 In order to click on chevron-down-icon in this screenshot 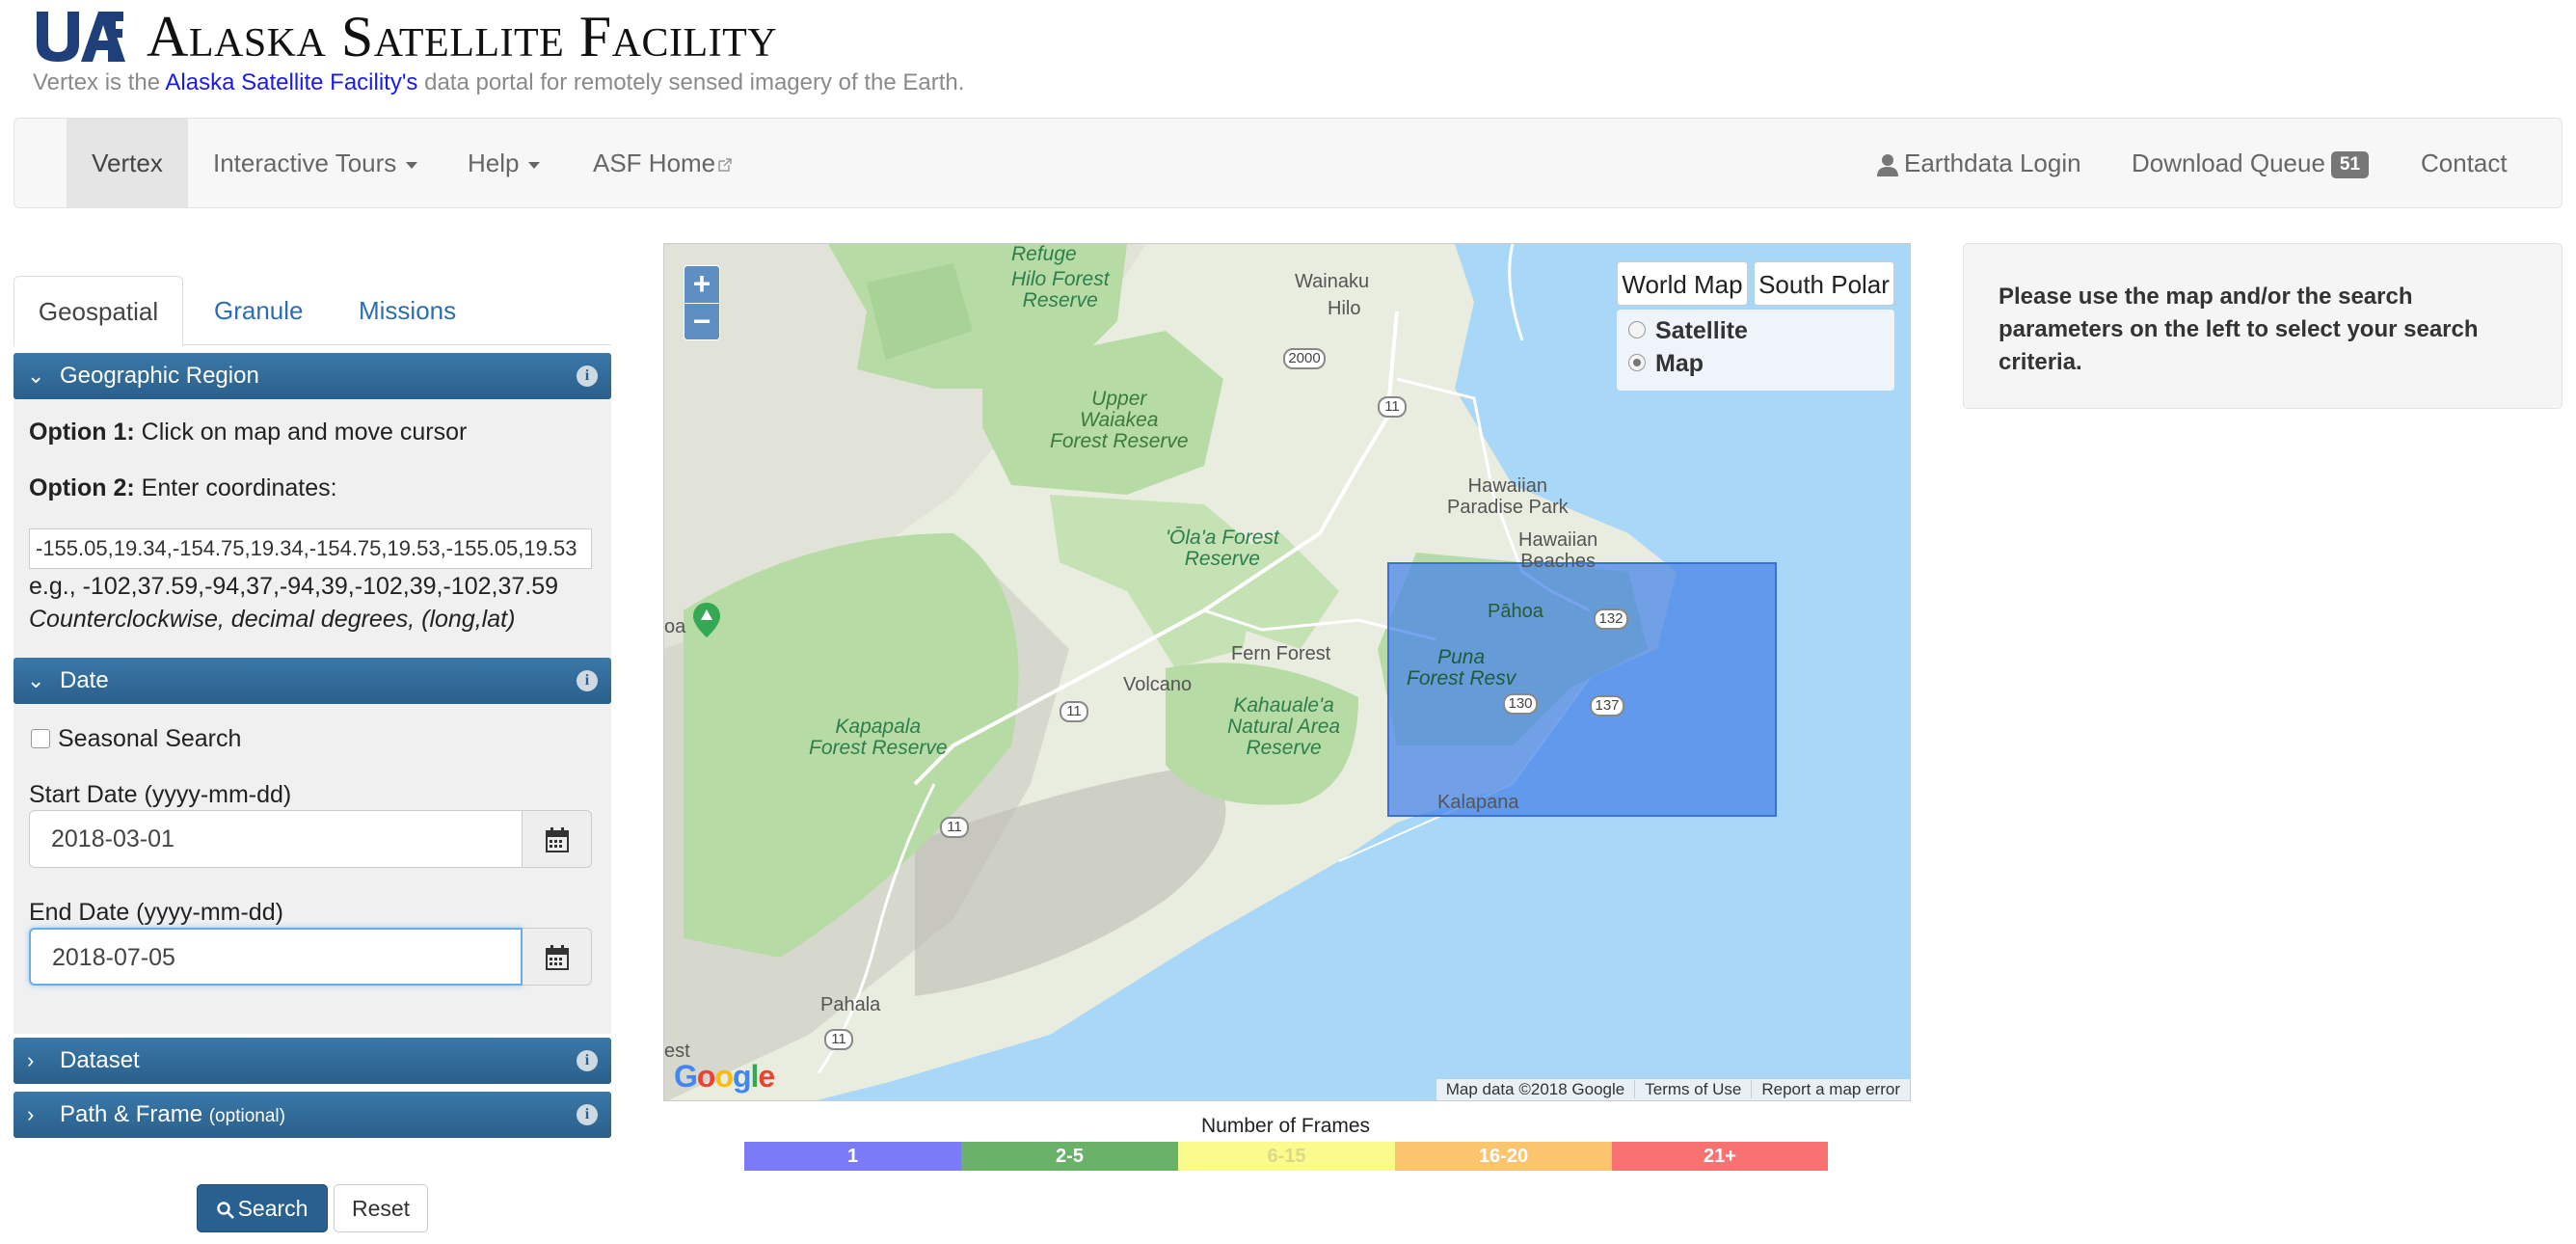, I will do `click(535, 165)`.